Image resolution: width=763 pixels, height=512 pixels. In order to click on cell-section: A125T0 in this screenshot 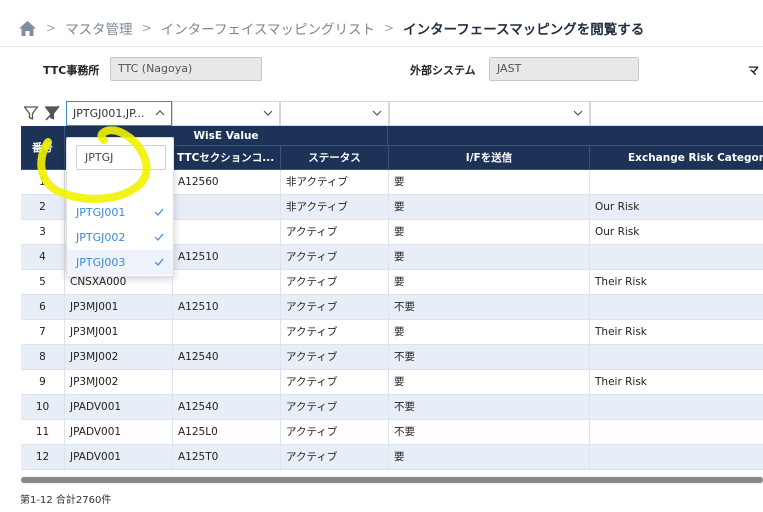, I will do `click(227, 457)`.